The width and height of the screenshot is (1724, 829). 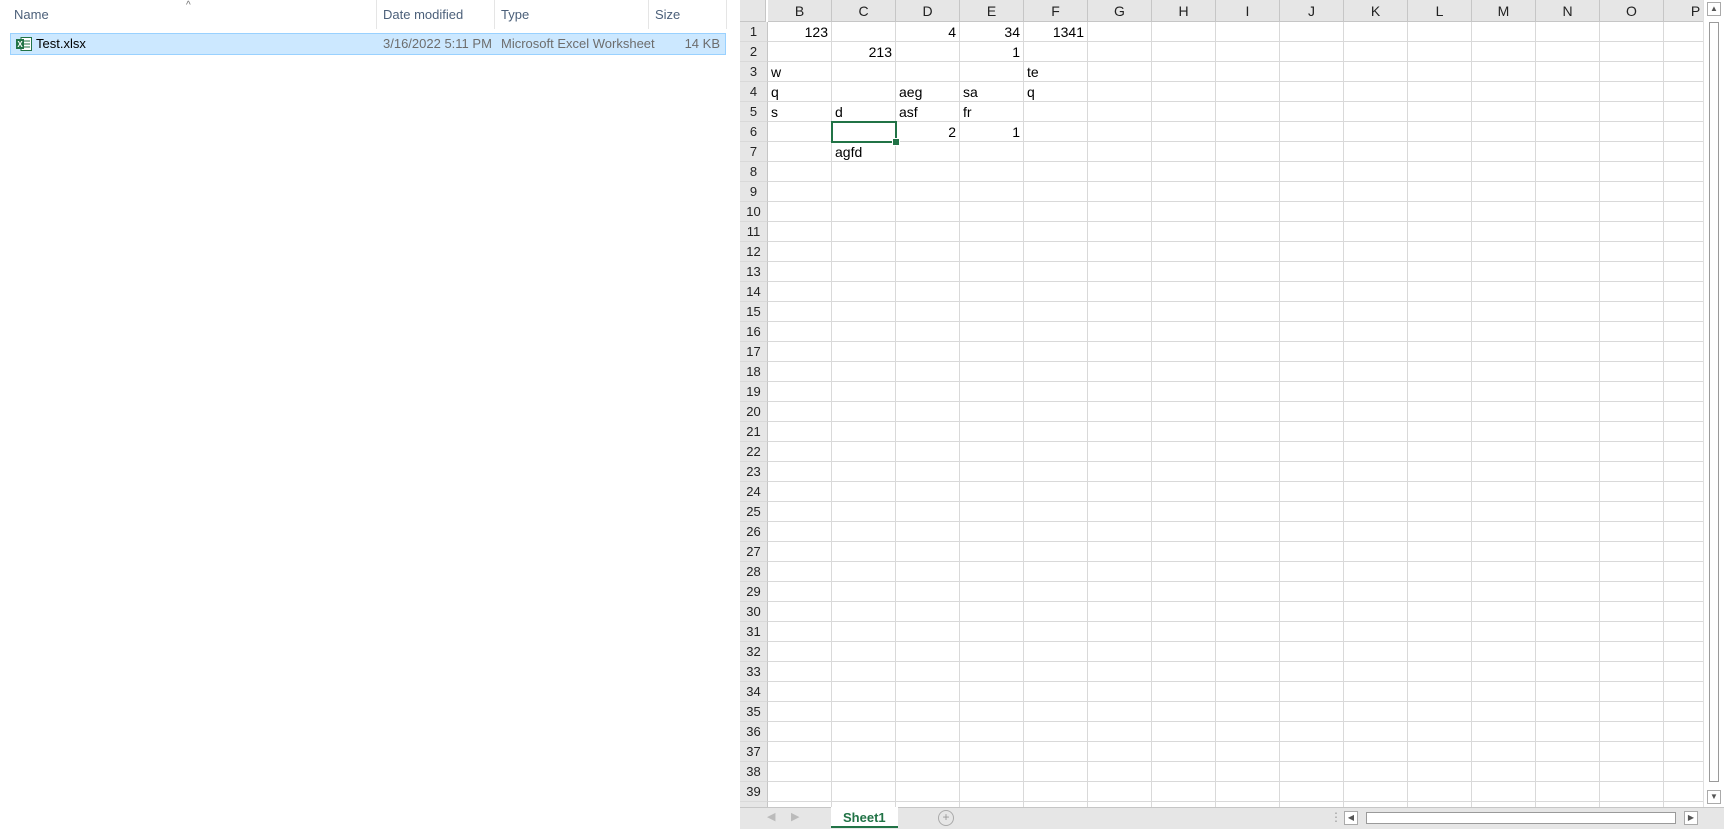 What do you see at coordinates (1056, 92) in the screenshot?
I see `cell-f4: q` at bounding box center [1056, 92].